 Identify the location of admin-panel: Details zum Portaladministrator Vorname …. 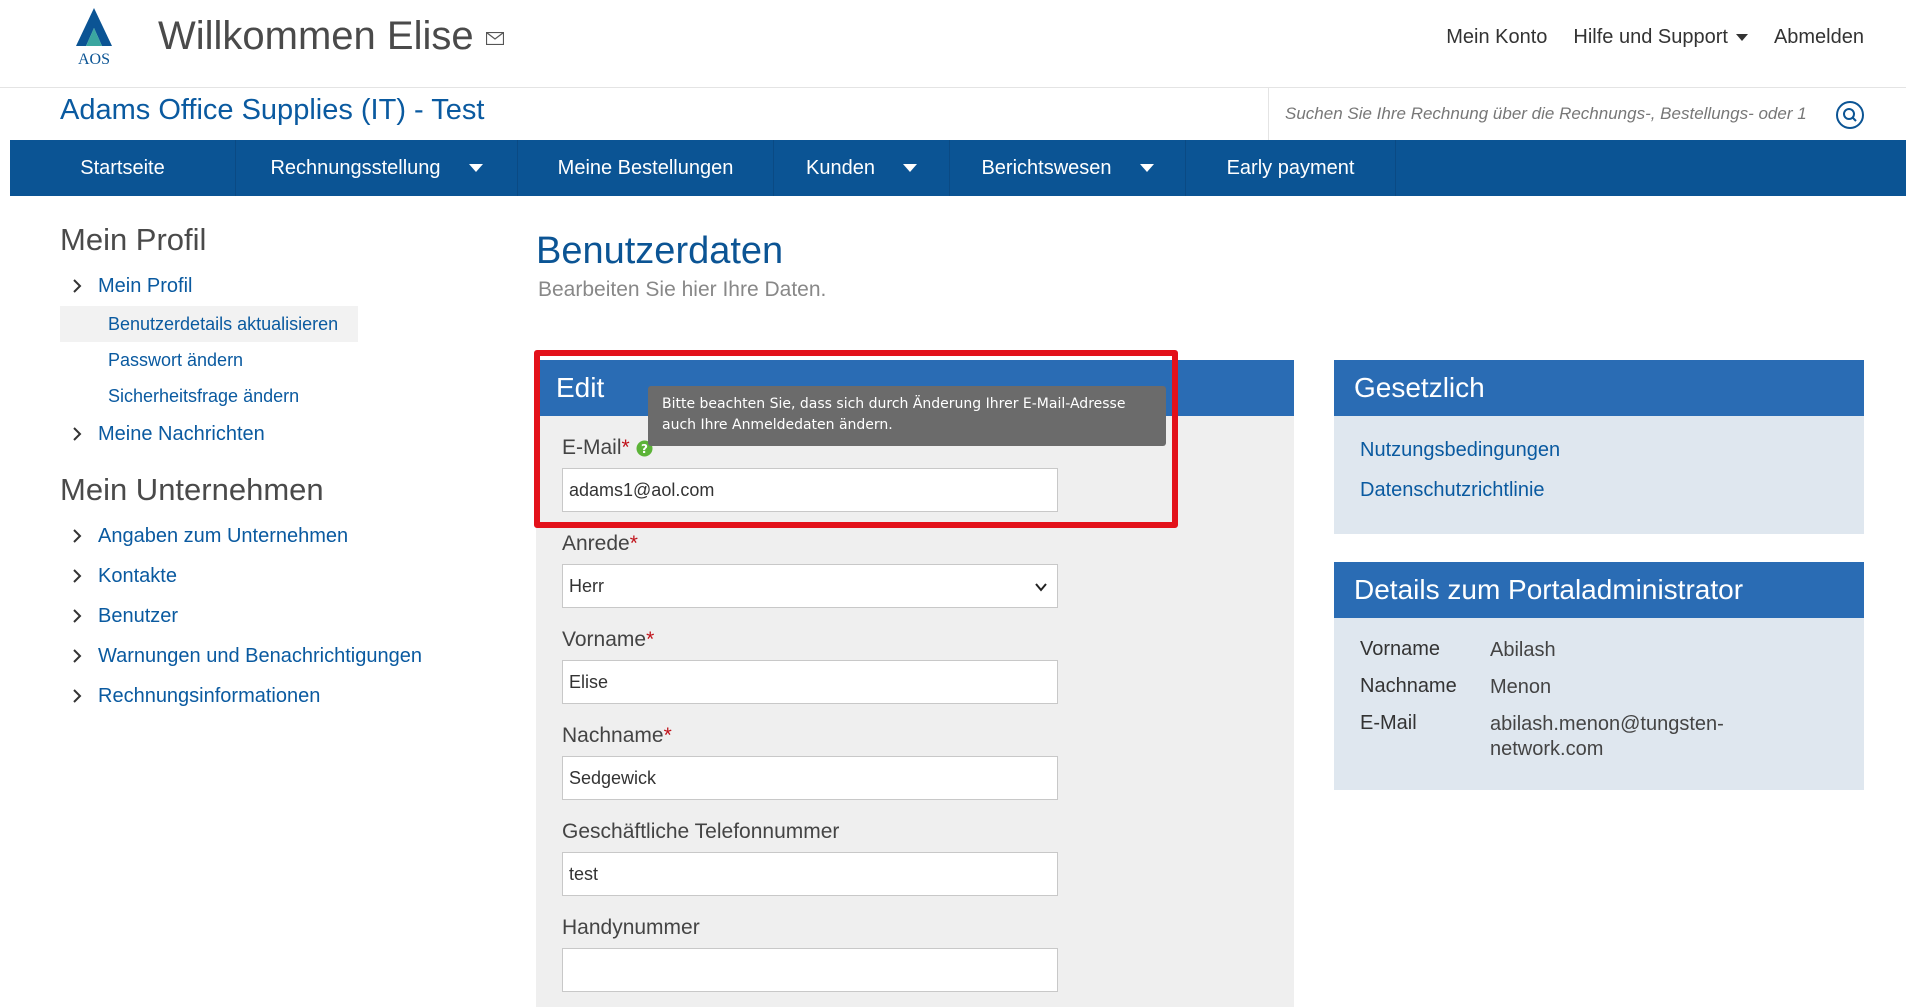
(1599, 676).